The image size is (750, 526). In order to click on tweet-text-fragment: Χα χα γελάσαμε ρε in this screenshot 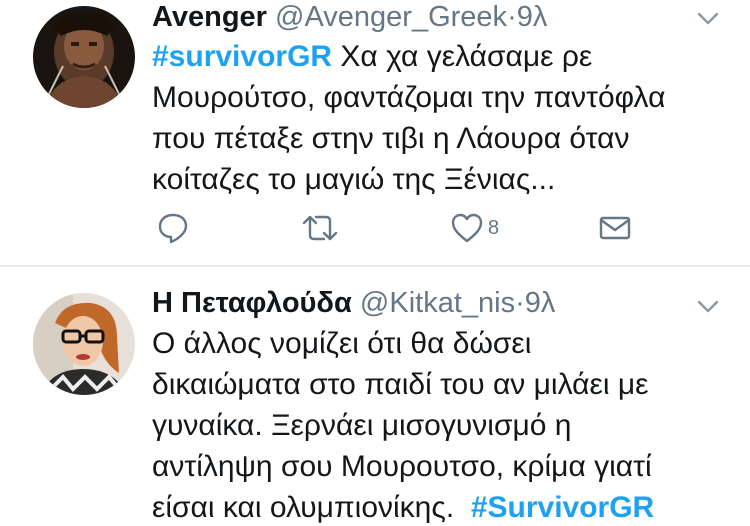, I will do `click(462, 56)`.